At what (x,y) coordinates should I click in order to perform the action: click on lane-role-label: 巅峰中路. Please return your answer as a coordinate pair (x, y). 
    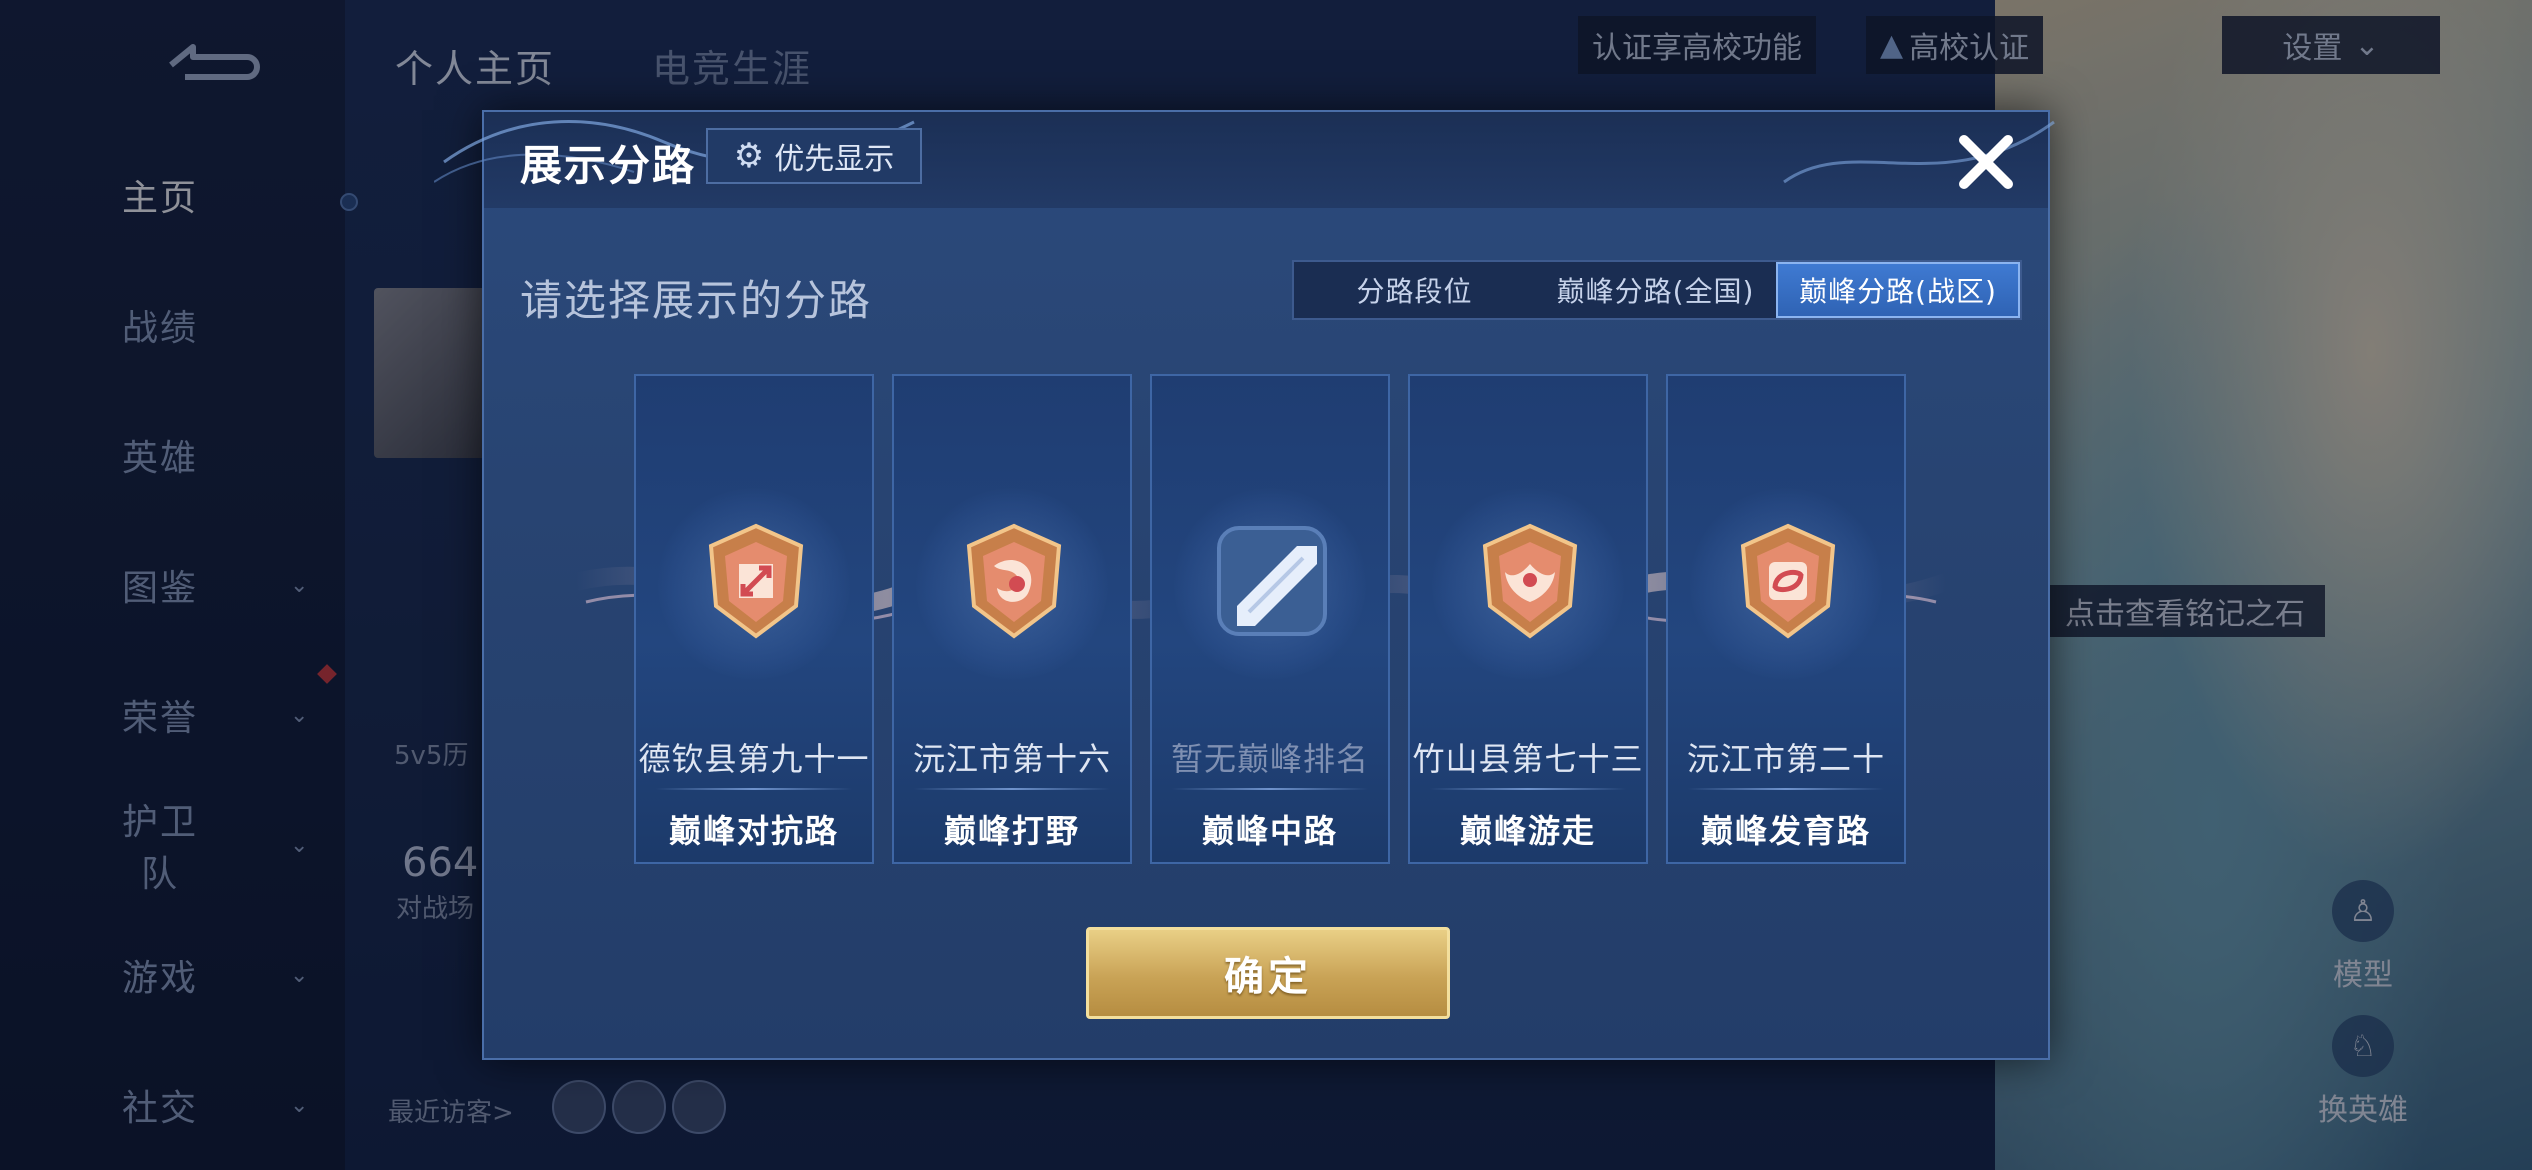
    Looking at the image, I should click on (1269, 831).